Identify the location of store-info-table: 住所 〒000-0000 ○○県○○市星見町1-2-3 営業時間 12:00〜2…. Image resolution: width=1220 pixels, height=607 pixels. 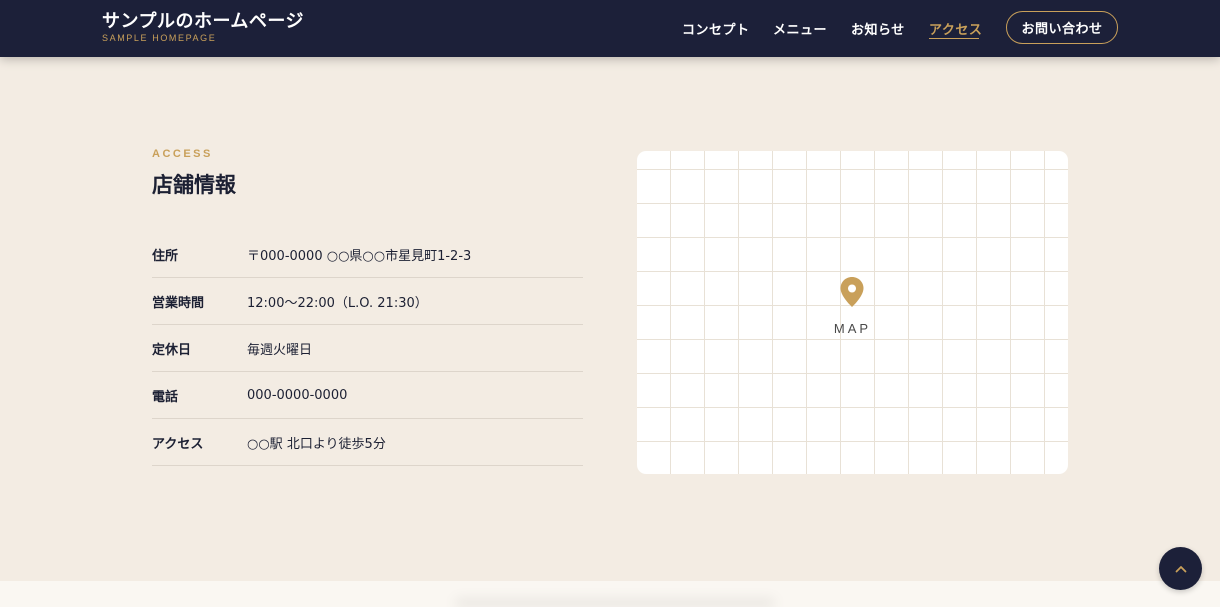
(367, 348).